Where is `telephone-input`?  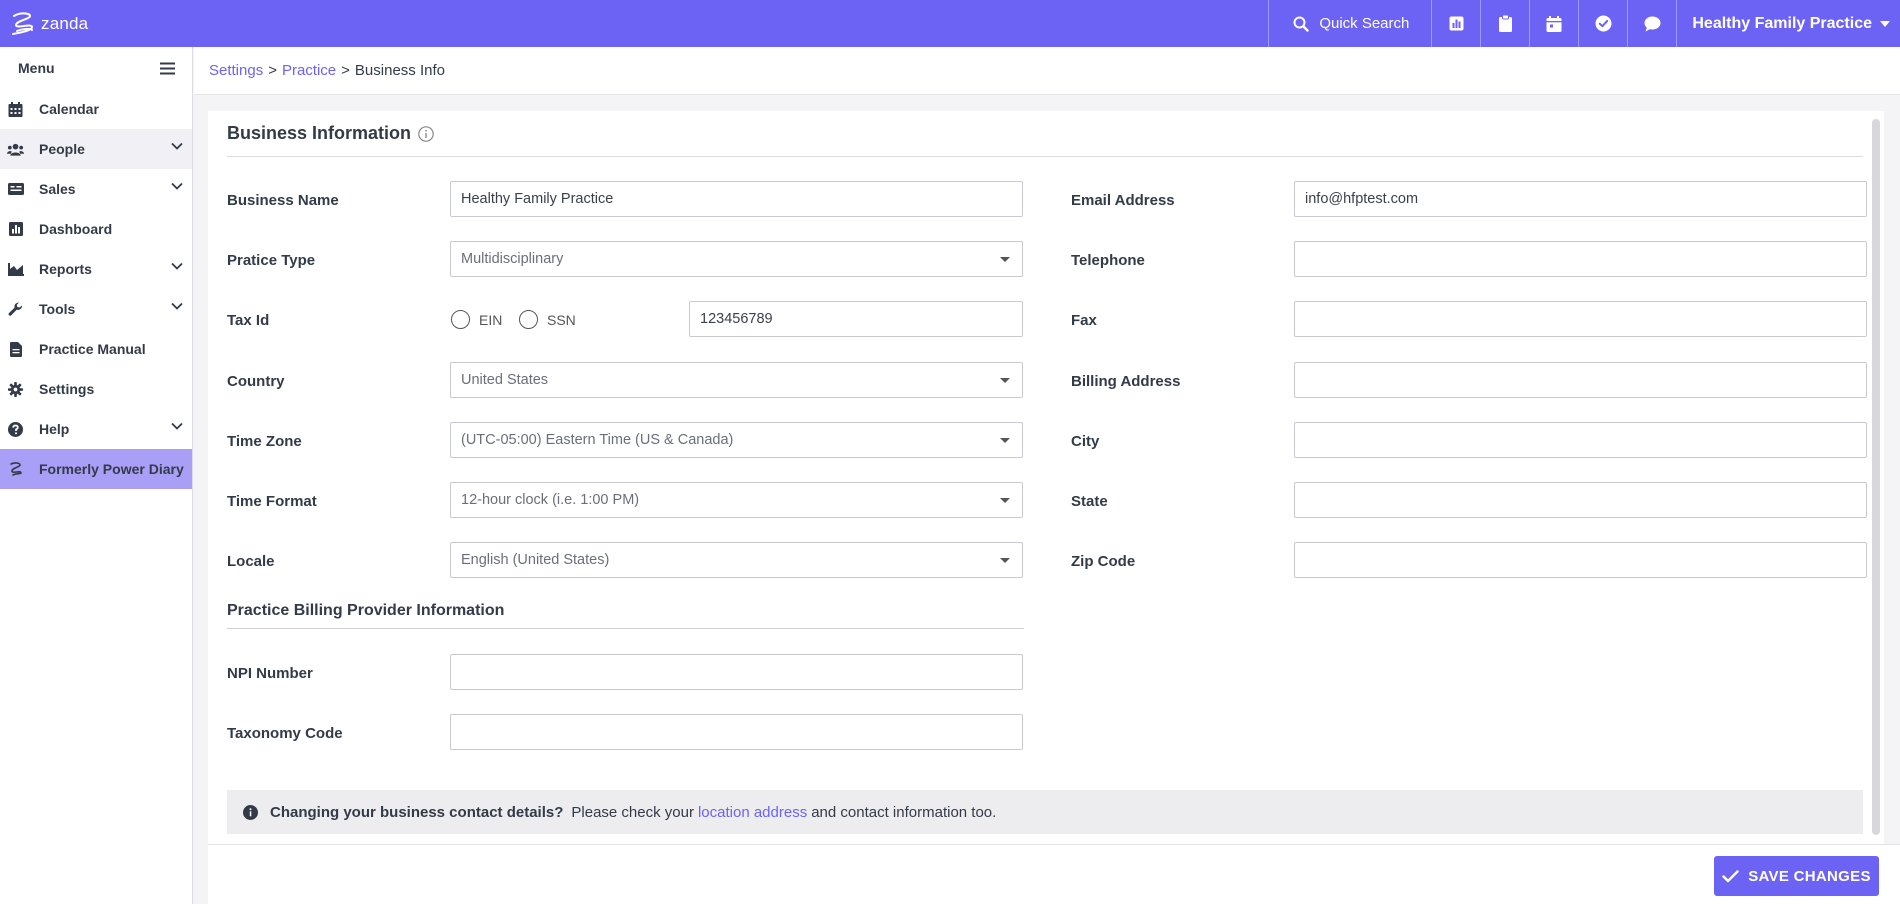
telephone-input is located at coordinates (1580, 259).